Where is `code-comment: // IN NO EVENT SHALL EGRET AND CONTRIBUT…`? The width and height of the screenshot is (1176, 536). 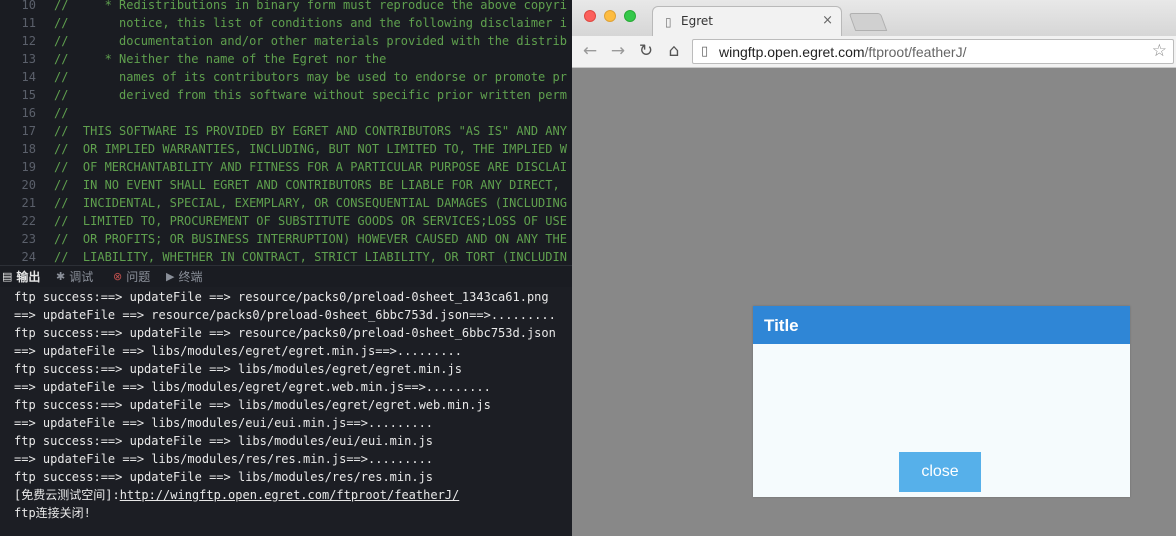
code-comment: // IN NO EVENT SHALL EGRET AND CONTRIBUT… is located at coordinates (307, 185).